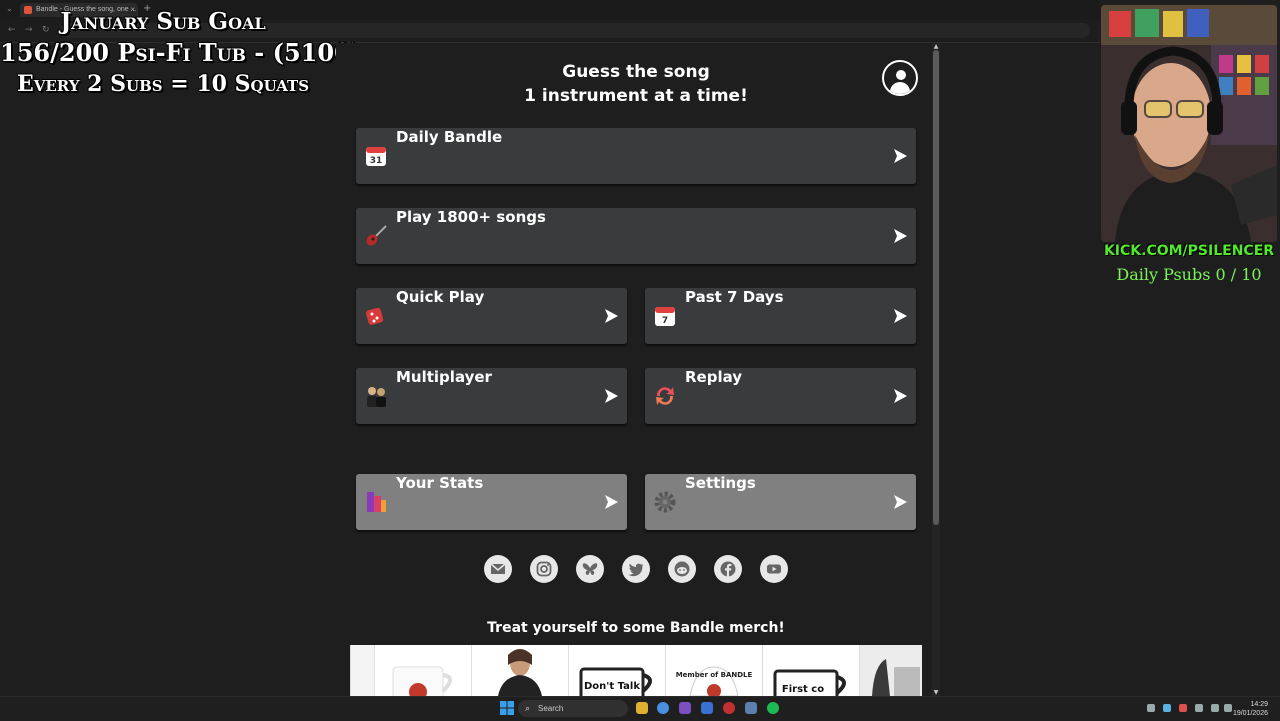 The height and width of the screenshot is (721, 1280). I want to click on taskbar-search-placeholder: Search, so click(551, 708).